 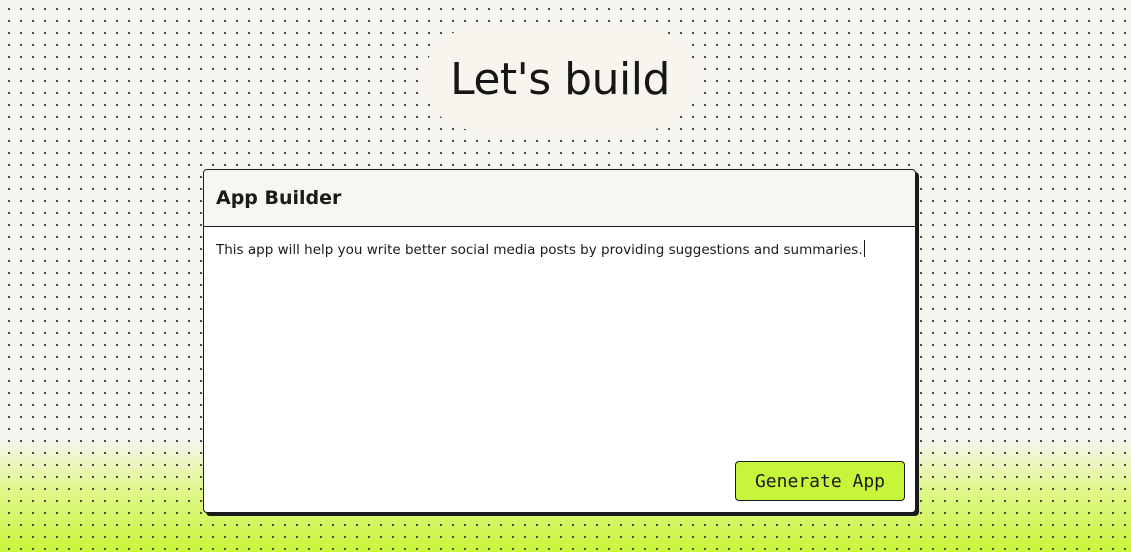 I want to click on generate-app-button: Generate App, so click(x=820, y=481).